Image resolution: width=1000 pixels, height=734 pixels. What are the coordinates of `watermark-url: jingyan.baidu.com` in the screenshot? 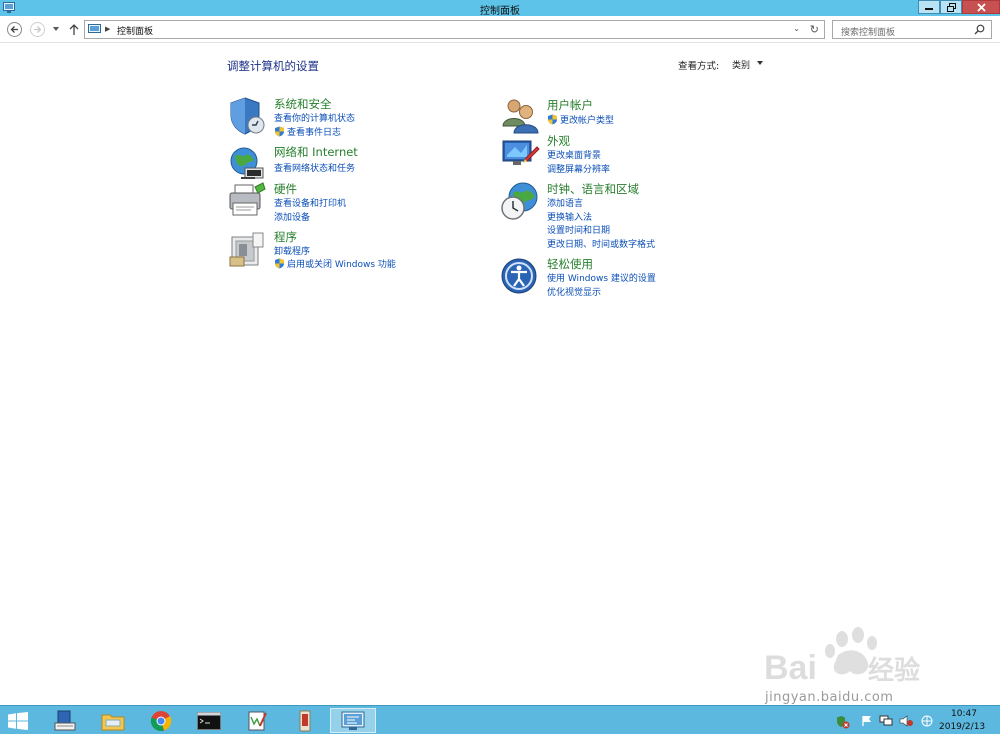 It's located at (829, 697).